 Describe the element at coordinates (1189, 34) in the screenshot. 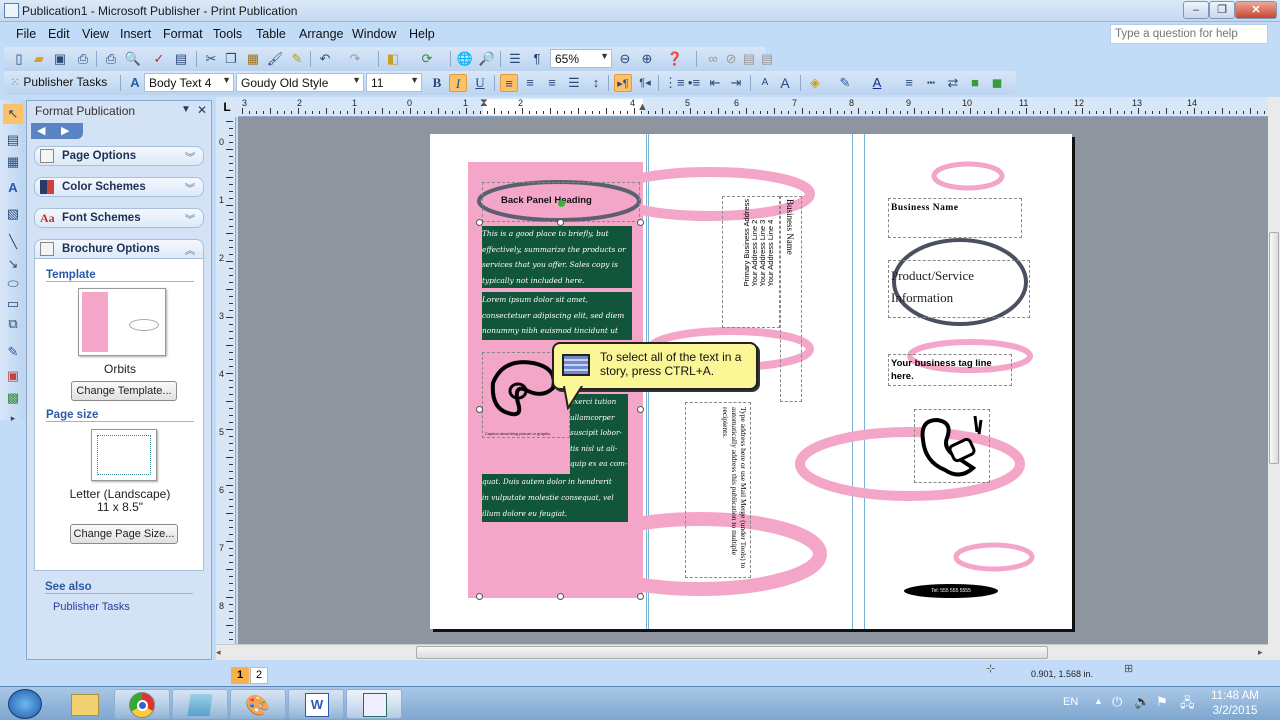

I see `help-search-input` at that location.